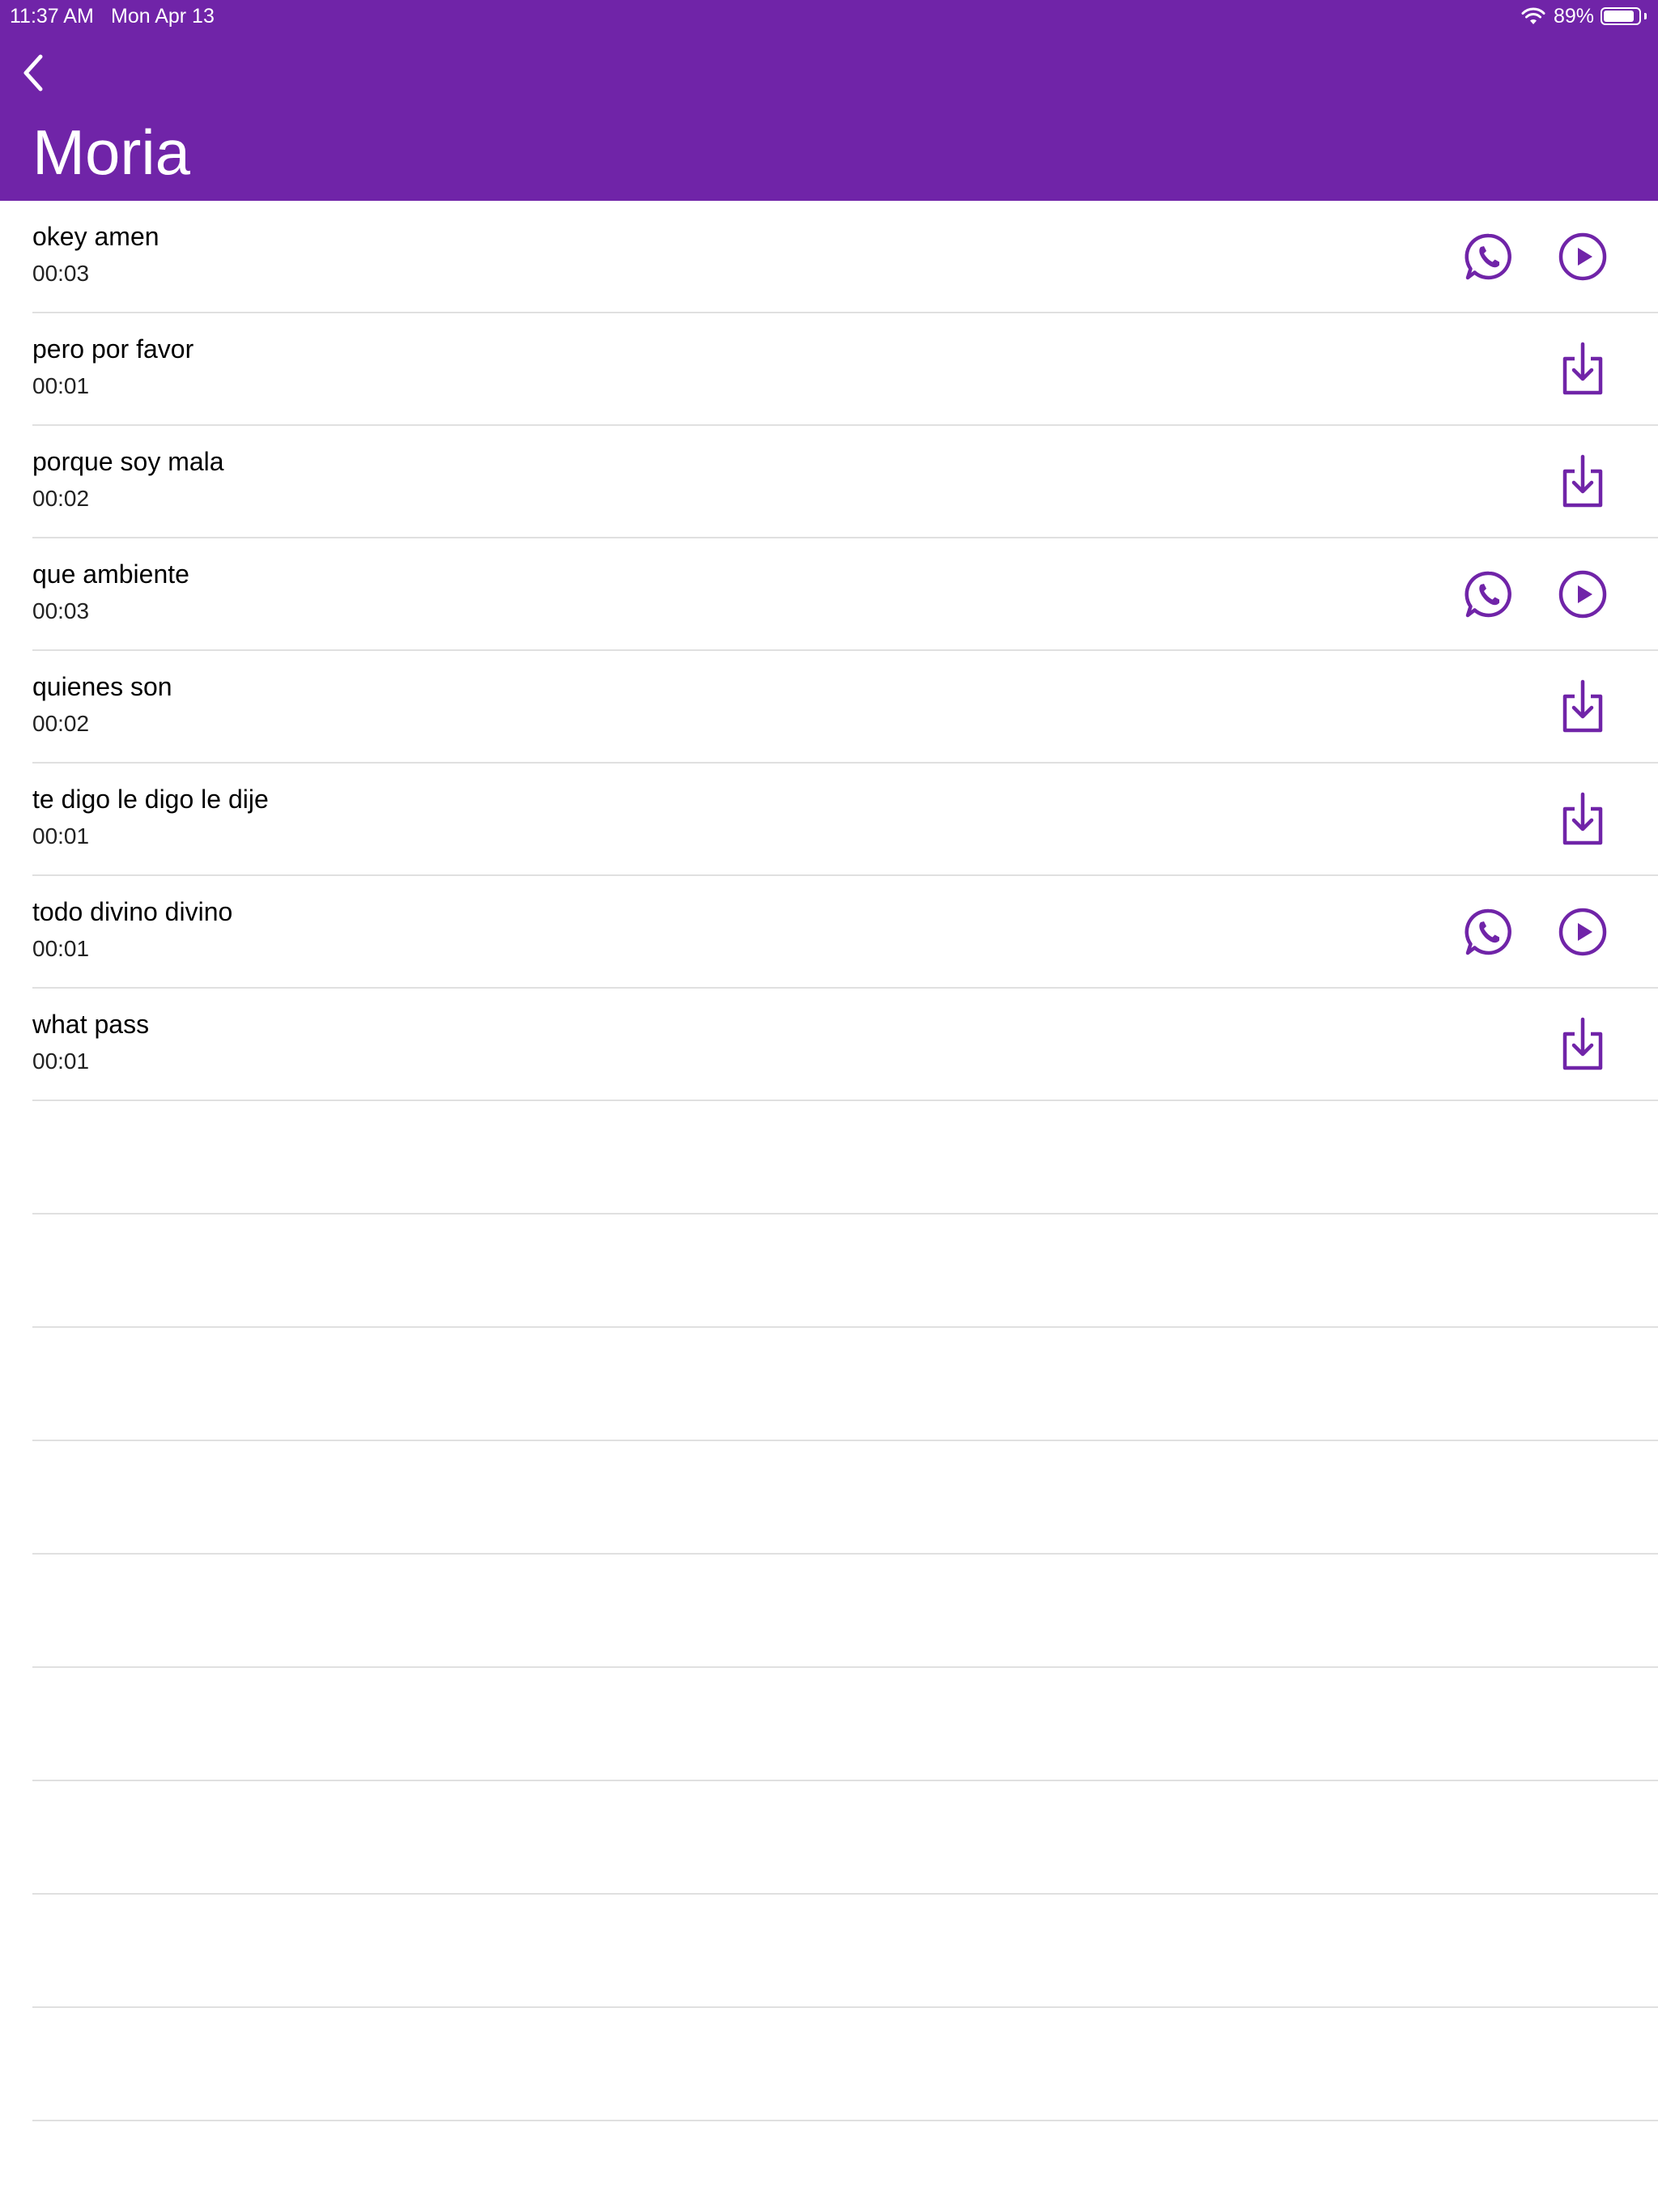  What do you see at coordinates (111, 153) in the screenshot?
I see `page-title: Moria` at bounding box center [111, 153].